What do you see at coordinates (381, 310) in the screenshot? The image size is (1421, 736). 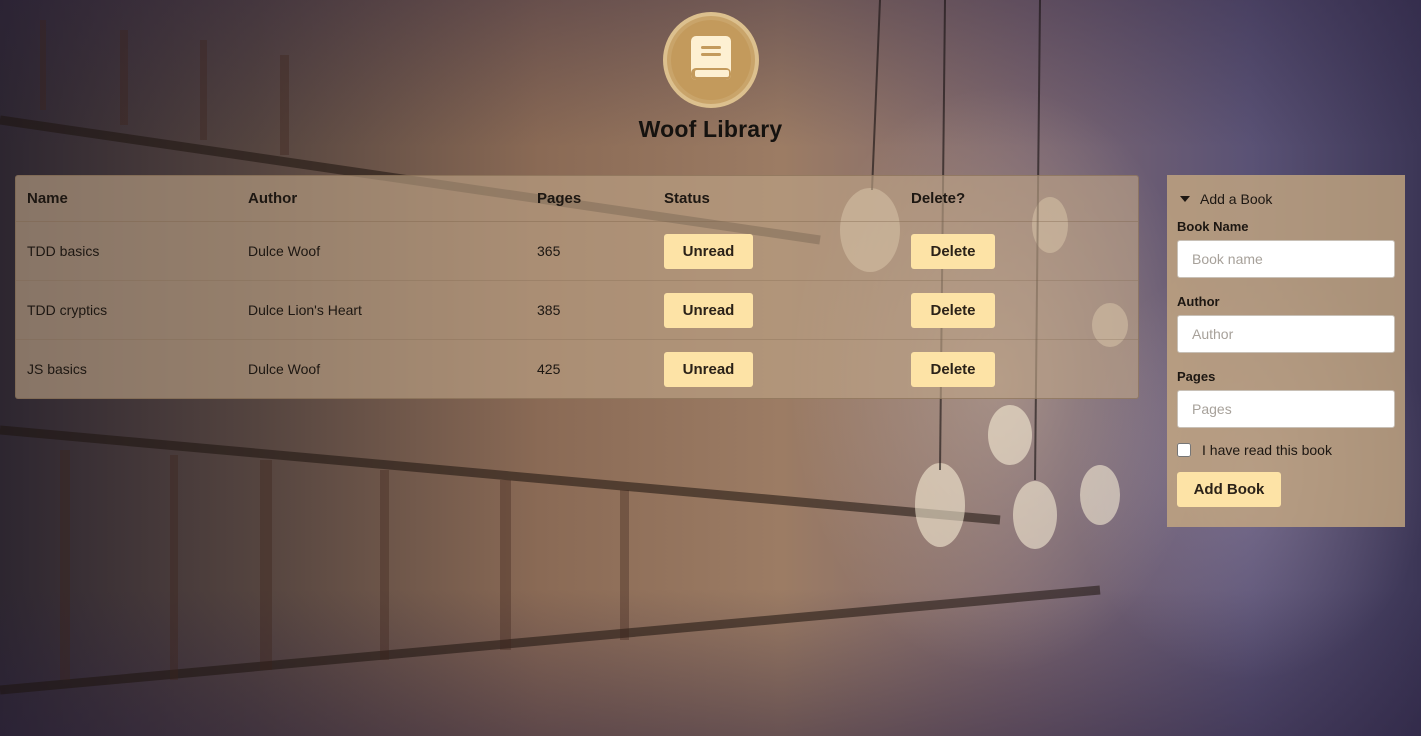 I see `book-author-cell: Dulce Lion's Heart` at bounding box center [381, 310].